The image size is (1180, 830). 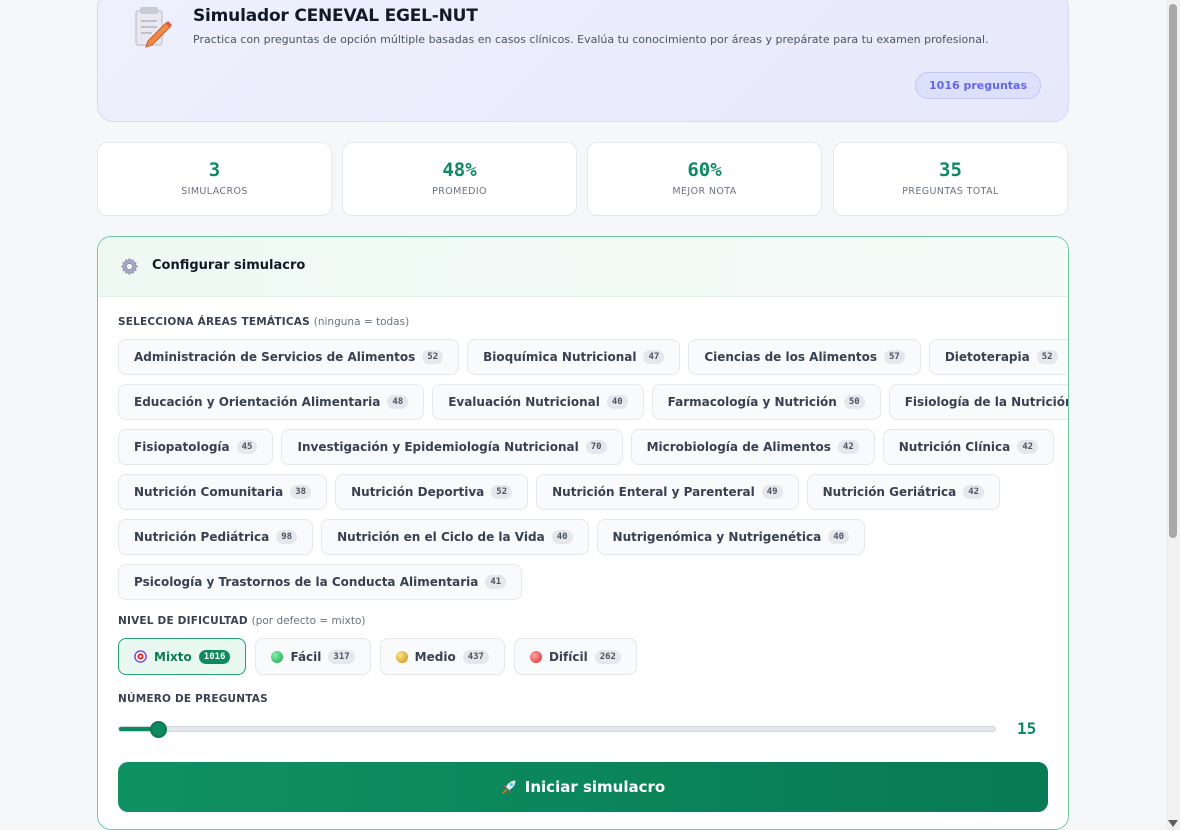 I want to click on area-count: 70, so click(x=596, y=447).